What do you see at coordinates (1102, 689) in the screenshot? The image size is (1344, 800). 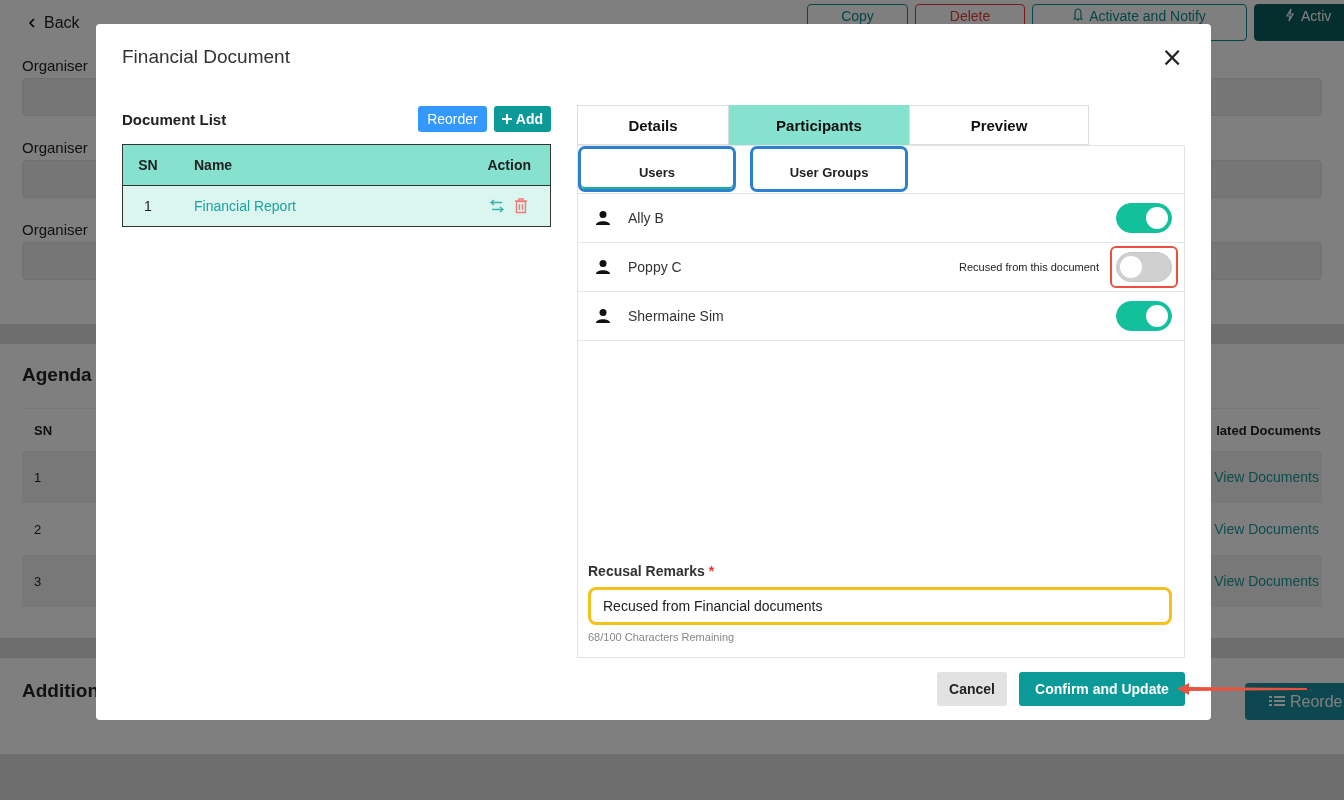 I see `confirm-button: Confirm and Update` at bounding box center [1102, 689].